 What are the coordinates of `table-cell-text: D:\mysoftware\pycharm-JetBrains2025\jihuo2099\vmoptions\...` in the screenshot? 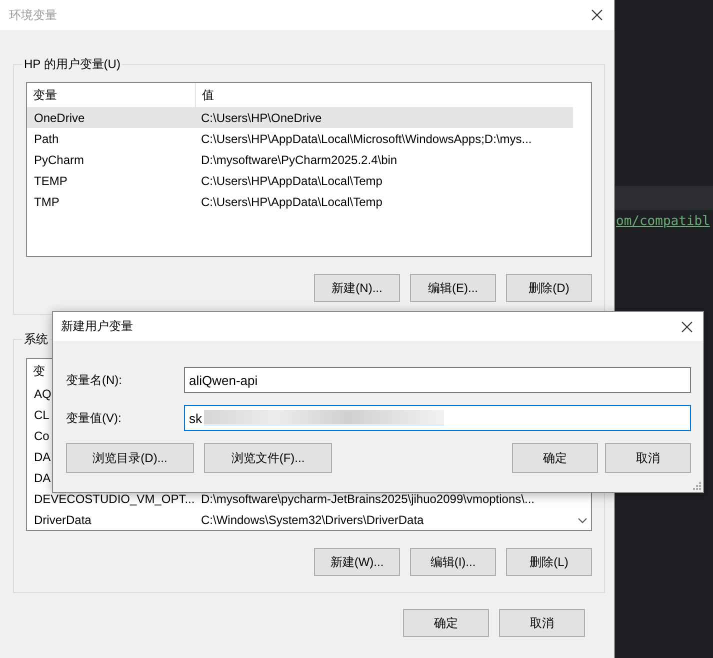 It's located at (367, 499).